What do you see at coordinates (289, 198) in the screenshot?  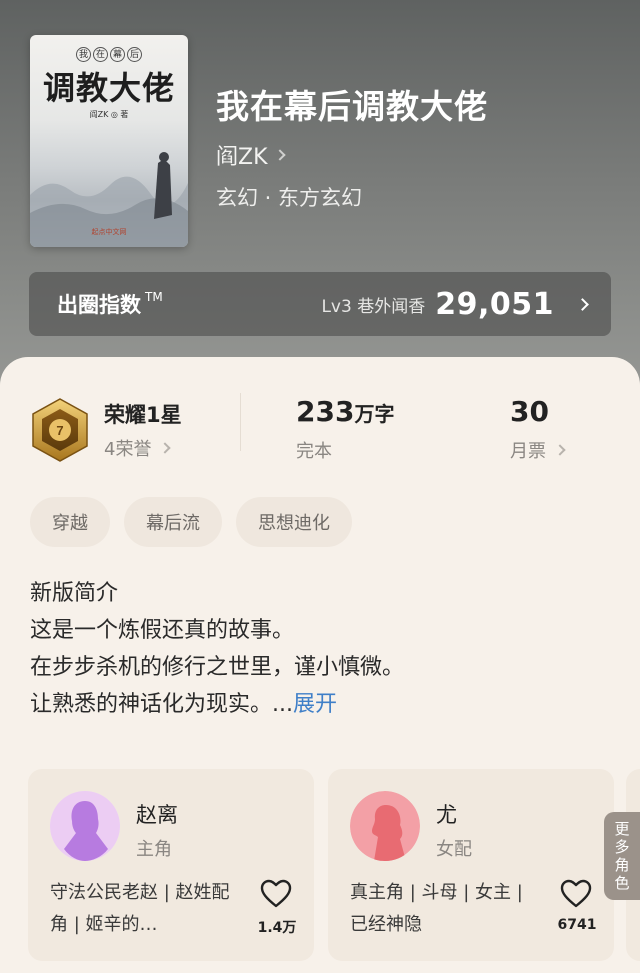 I see `book-genre: 玄幻 · 东方玄幻` at bounding box center [289, 198].